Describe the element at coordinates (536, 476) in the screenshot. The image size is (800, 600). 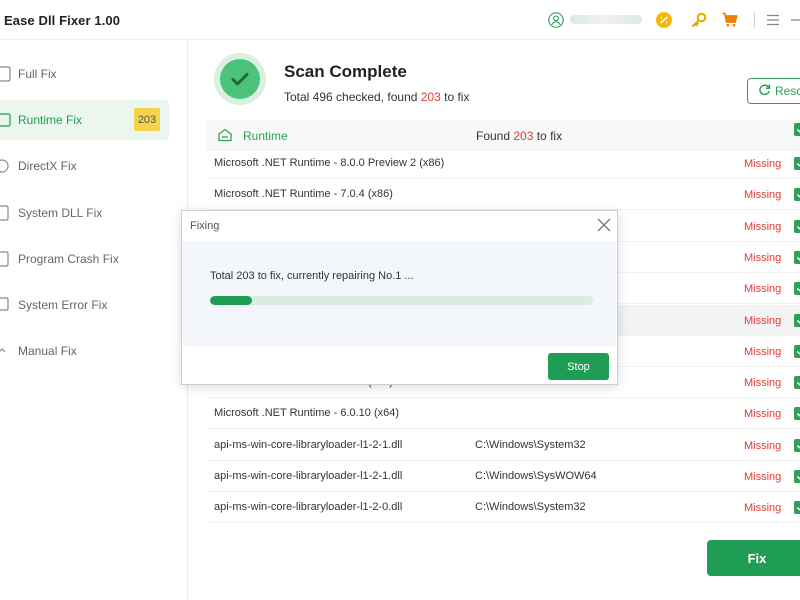
I see `item-path: C:\Windows\SysWOW64` at that location.